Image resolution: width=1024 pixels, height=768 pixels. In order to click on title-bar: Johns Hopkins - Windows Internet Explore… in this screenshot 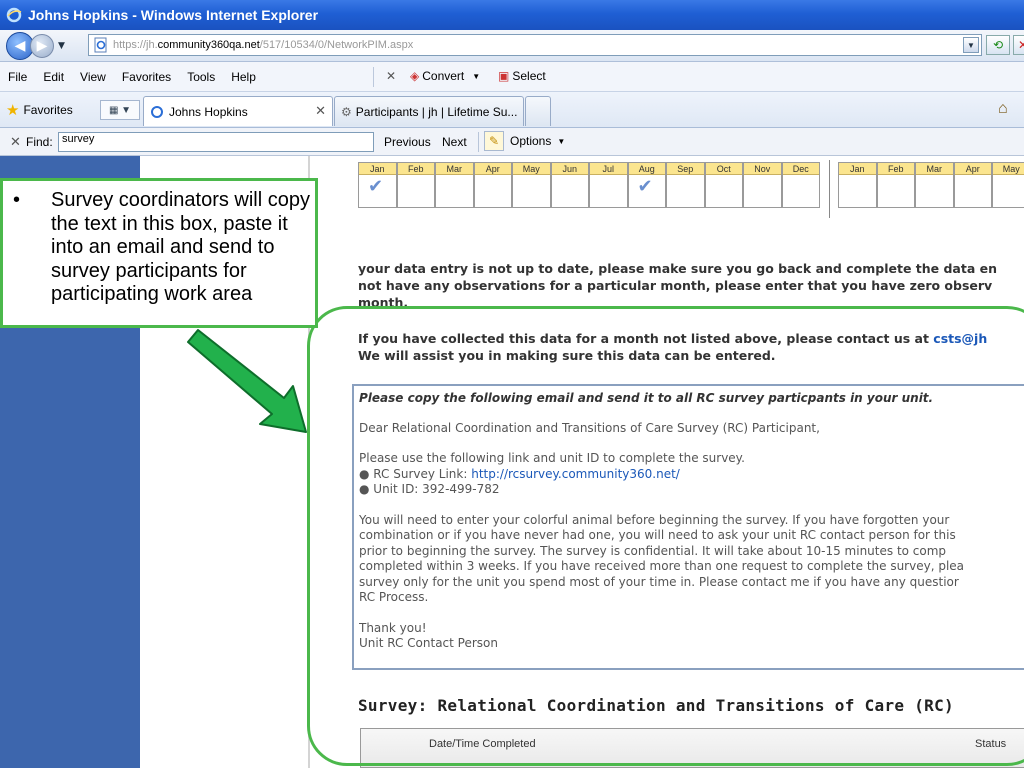, I will do `click(512, 15)`.